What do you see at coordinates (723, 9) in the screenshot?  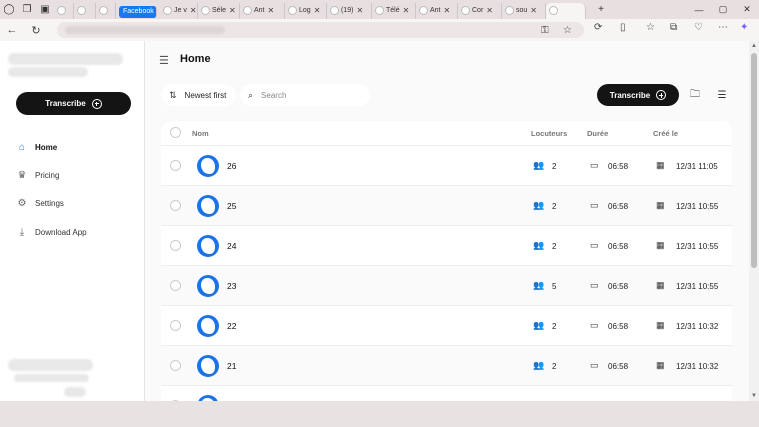 I see `maximize-icon: ▢` at bounding box center [723, 9].